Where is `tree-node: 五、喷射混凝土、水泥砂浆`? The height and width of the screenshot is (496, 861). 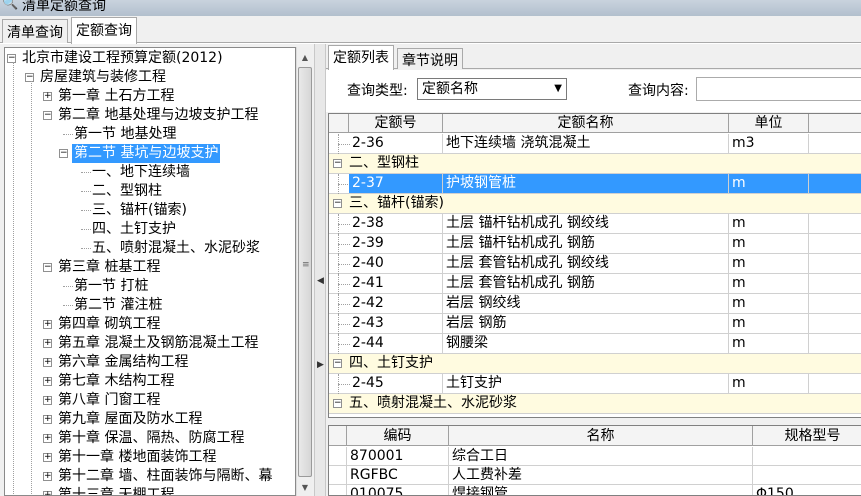 tree-node: 五、喷射混凝土、水泥砂浆 is located at coordinates (150, 248).